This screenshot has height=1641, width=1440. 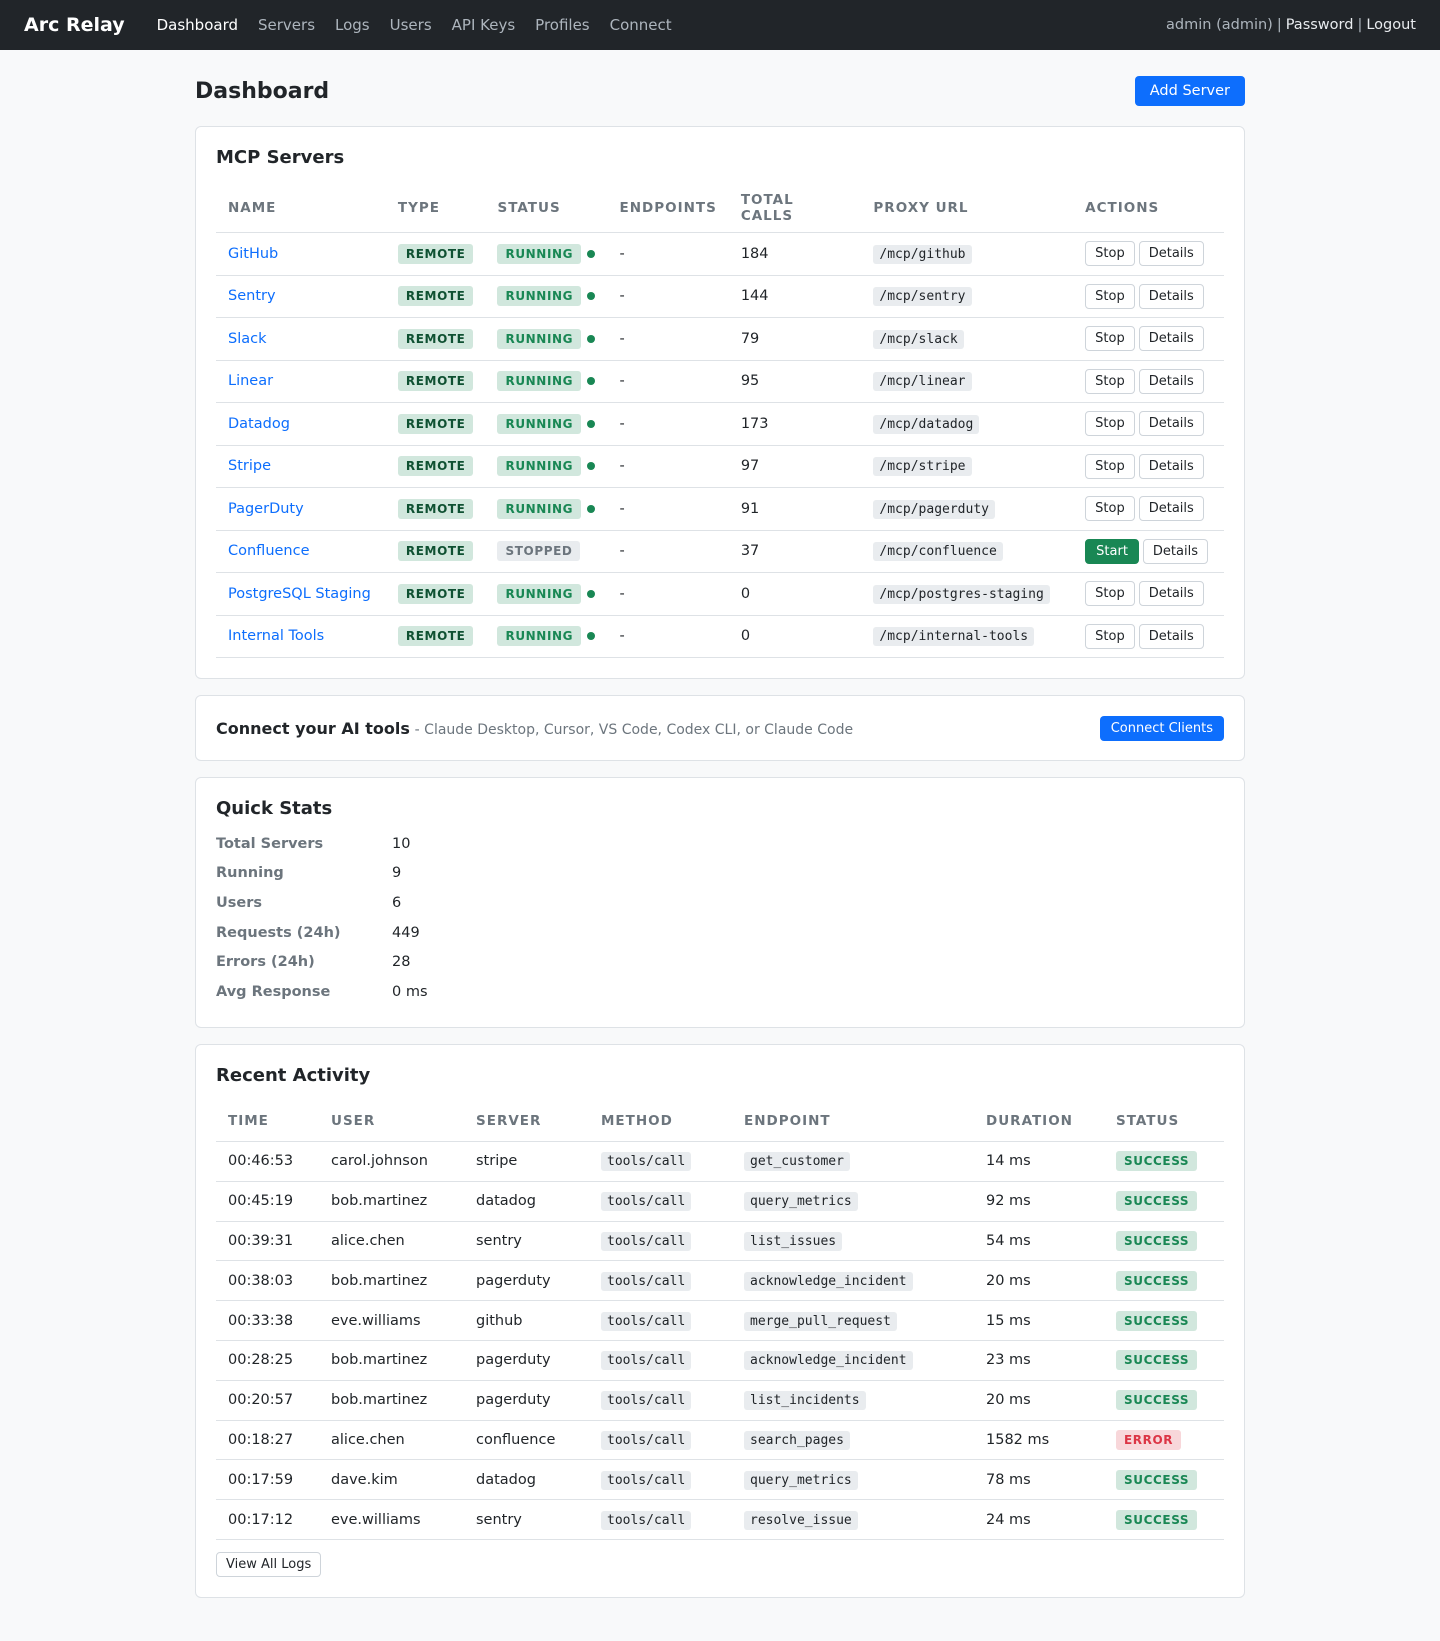 I want to click on nav-connect: Connect, so click(x=641, y=25).